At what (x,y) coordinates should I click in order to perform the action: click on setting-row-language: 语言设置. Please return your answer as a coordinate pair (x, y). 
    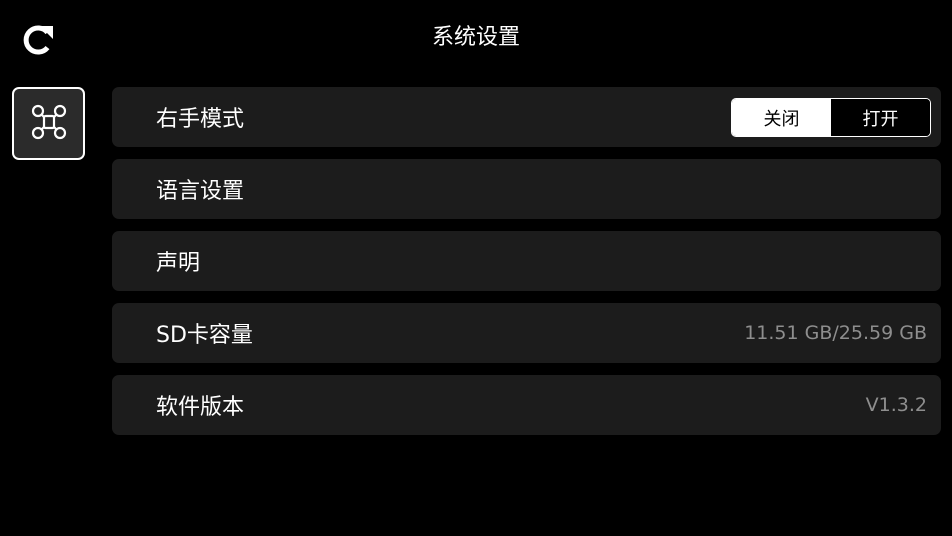
    Looking at the image, I should click on (526, 189).